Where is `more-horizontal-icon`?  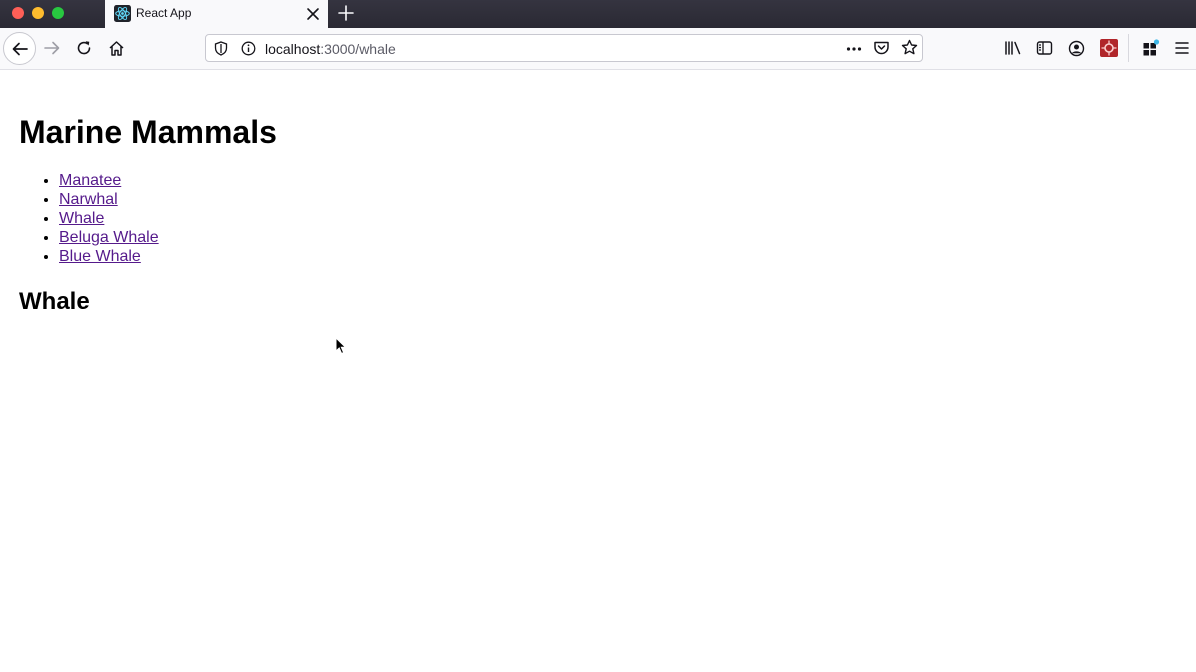 more-horizontal-icon is located at coordinates (854, 49).